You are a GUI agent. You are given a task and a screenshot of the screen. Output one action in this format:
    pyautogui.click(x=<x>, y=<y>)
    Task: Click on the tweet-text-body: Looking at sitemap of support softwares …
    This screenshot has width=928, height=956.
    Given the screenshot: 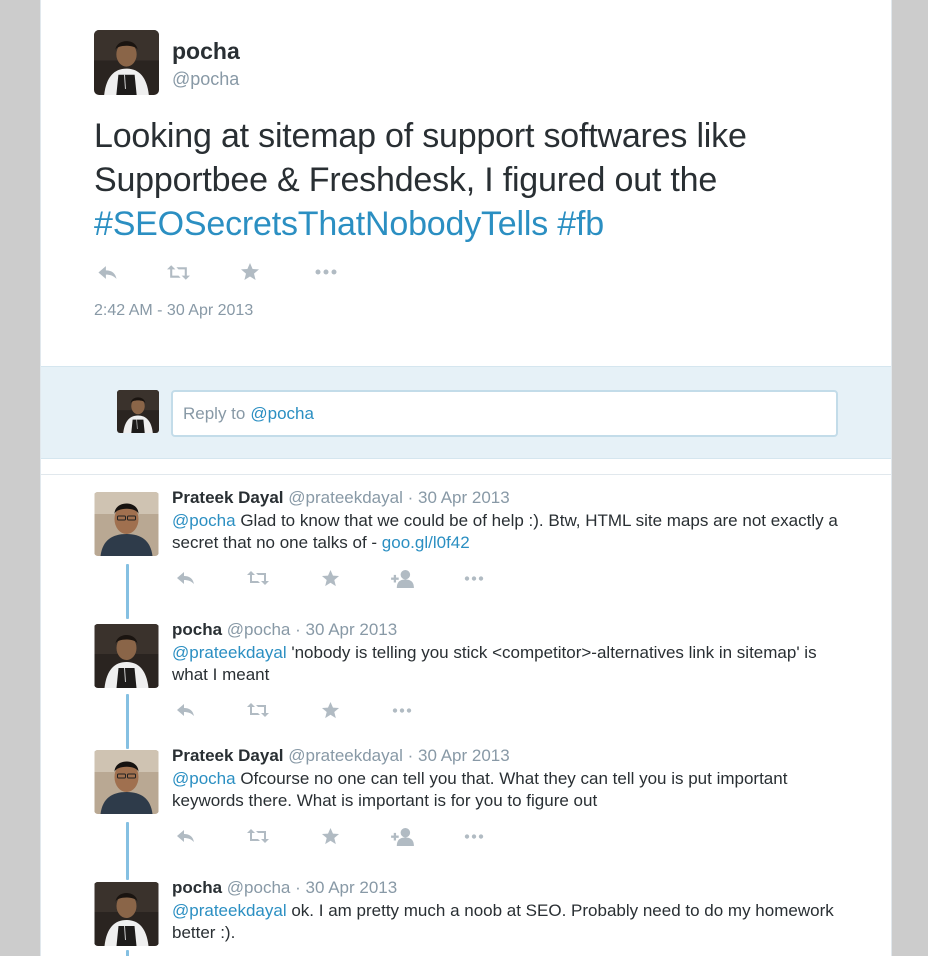 What is the action you would take?
    pyautogui.click(x=420, y=158)
    